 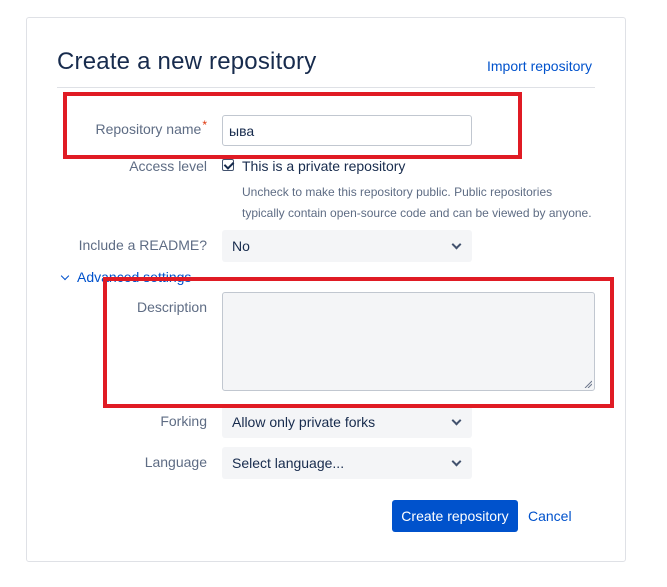 What do you see at coordinates (539, 66) in the screenshot?
I see `import-repository-link: Import repository` at bounding box center [539, 66].